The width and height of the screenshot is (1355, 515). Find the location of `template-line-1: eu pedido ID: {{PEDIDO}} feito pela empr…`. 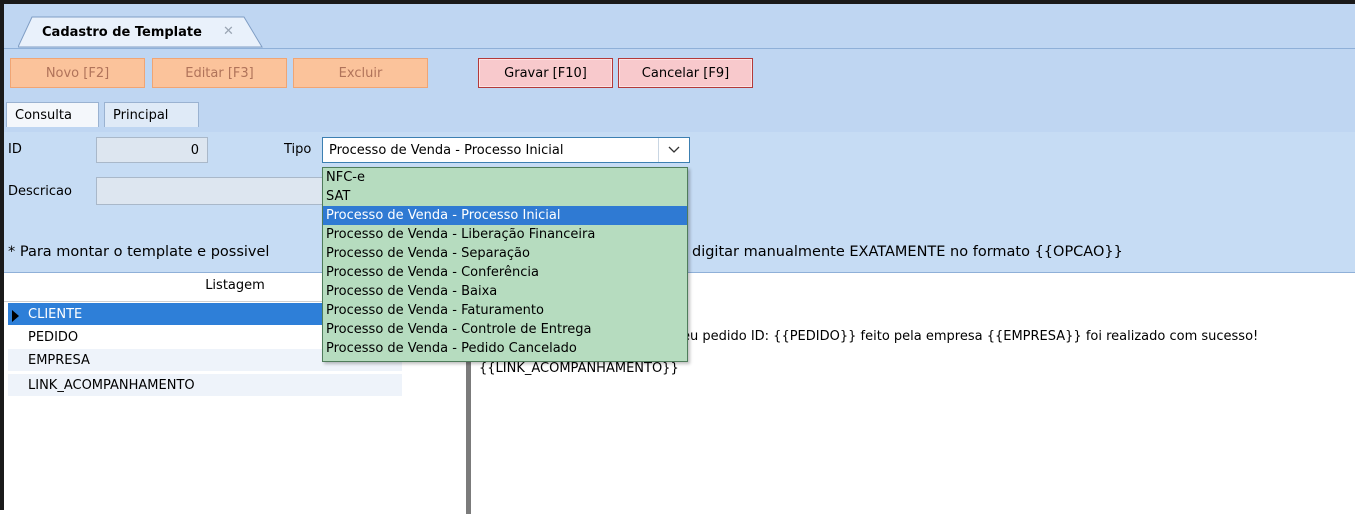

template-line-1: eu pedido ID: {{PEDIDO}} feito pela empr… is located at coordinates (970, 336).